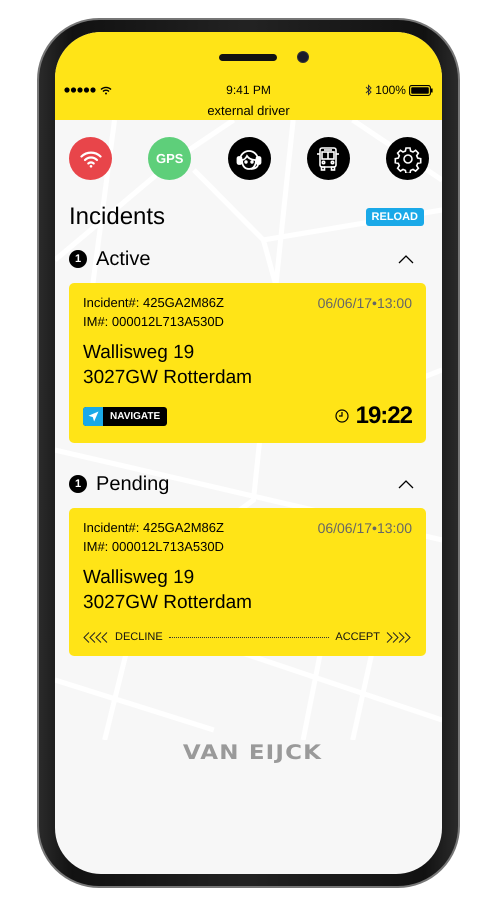 The height and width of the screenshot is (900, 500). What do you see at coordinates (252, 752) in the screenshot?
I see `brand-logo: VAN EIJCK` at bounding box center [252, 752].